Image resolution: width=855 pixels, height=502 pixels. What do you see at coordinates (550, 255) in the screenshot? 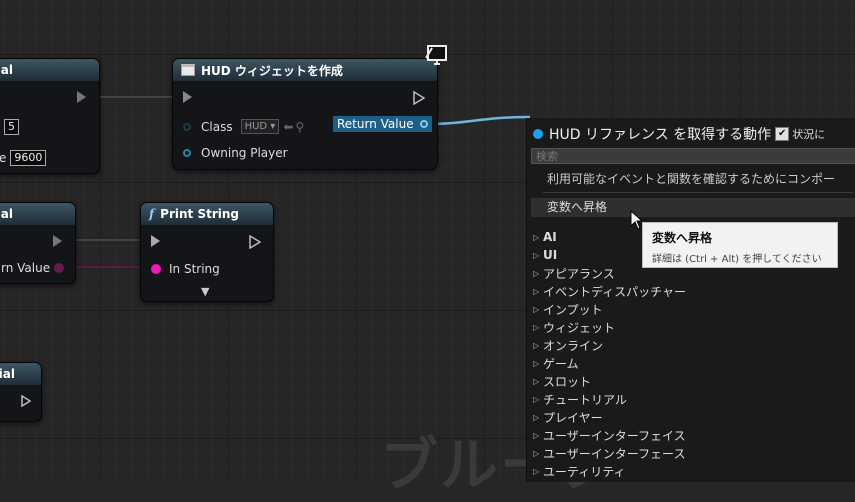
I see `category-label: UI` at bounding box center [550, 255].